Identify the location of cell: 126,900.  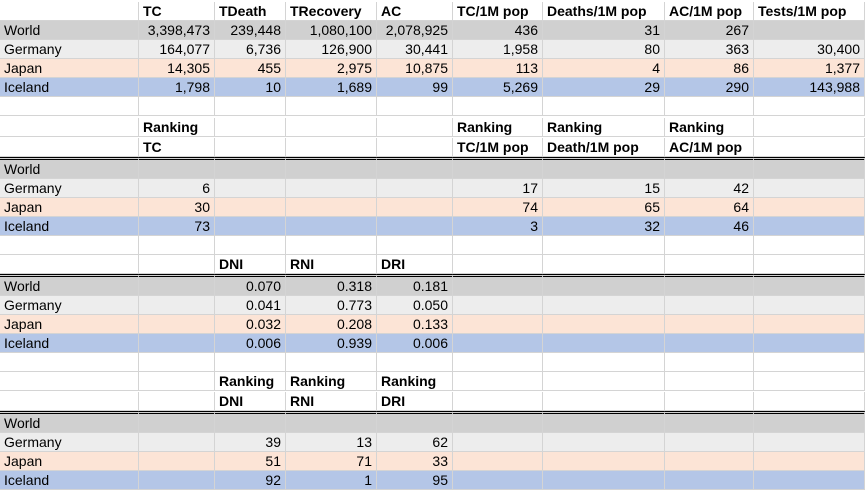
(331, 49).